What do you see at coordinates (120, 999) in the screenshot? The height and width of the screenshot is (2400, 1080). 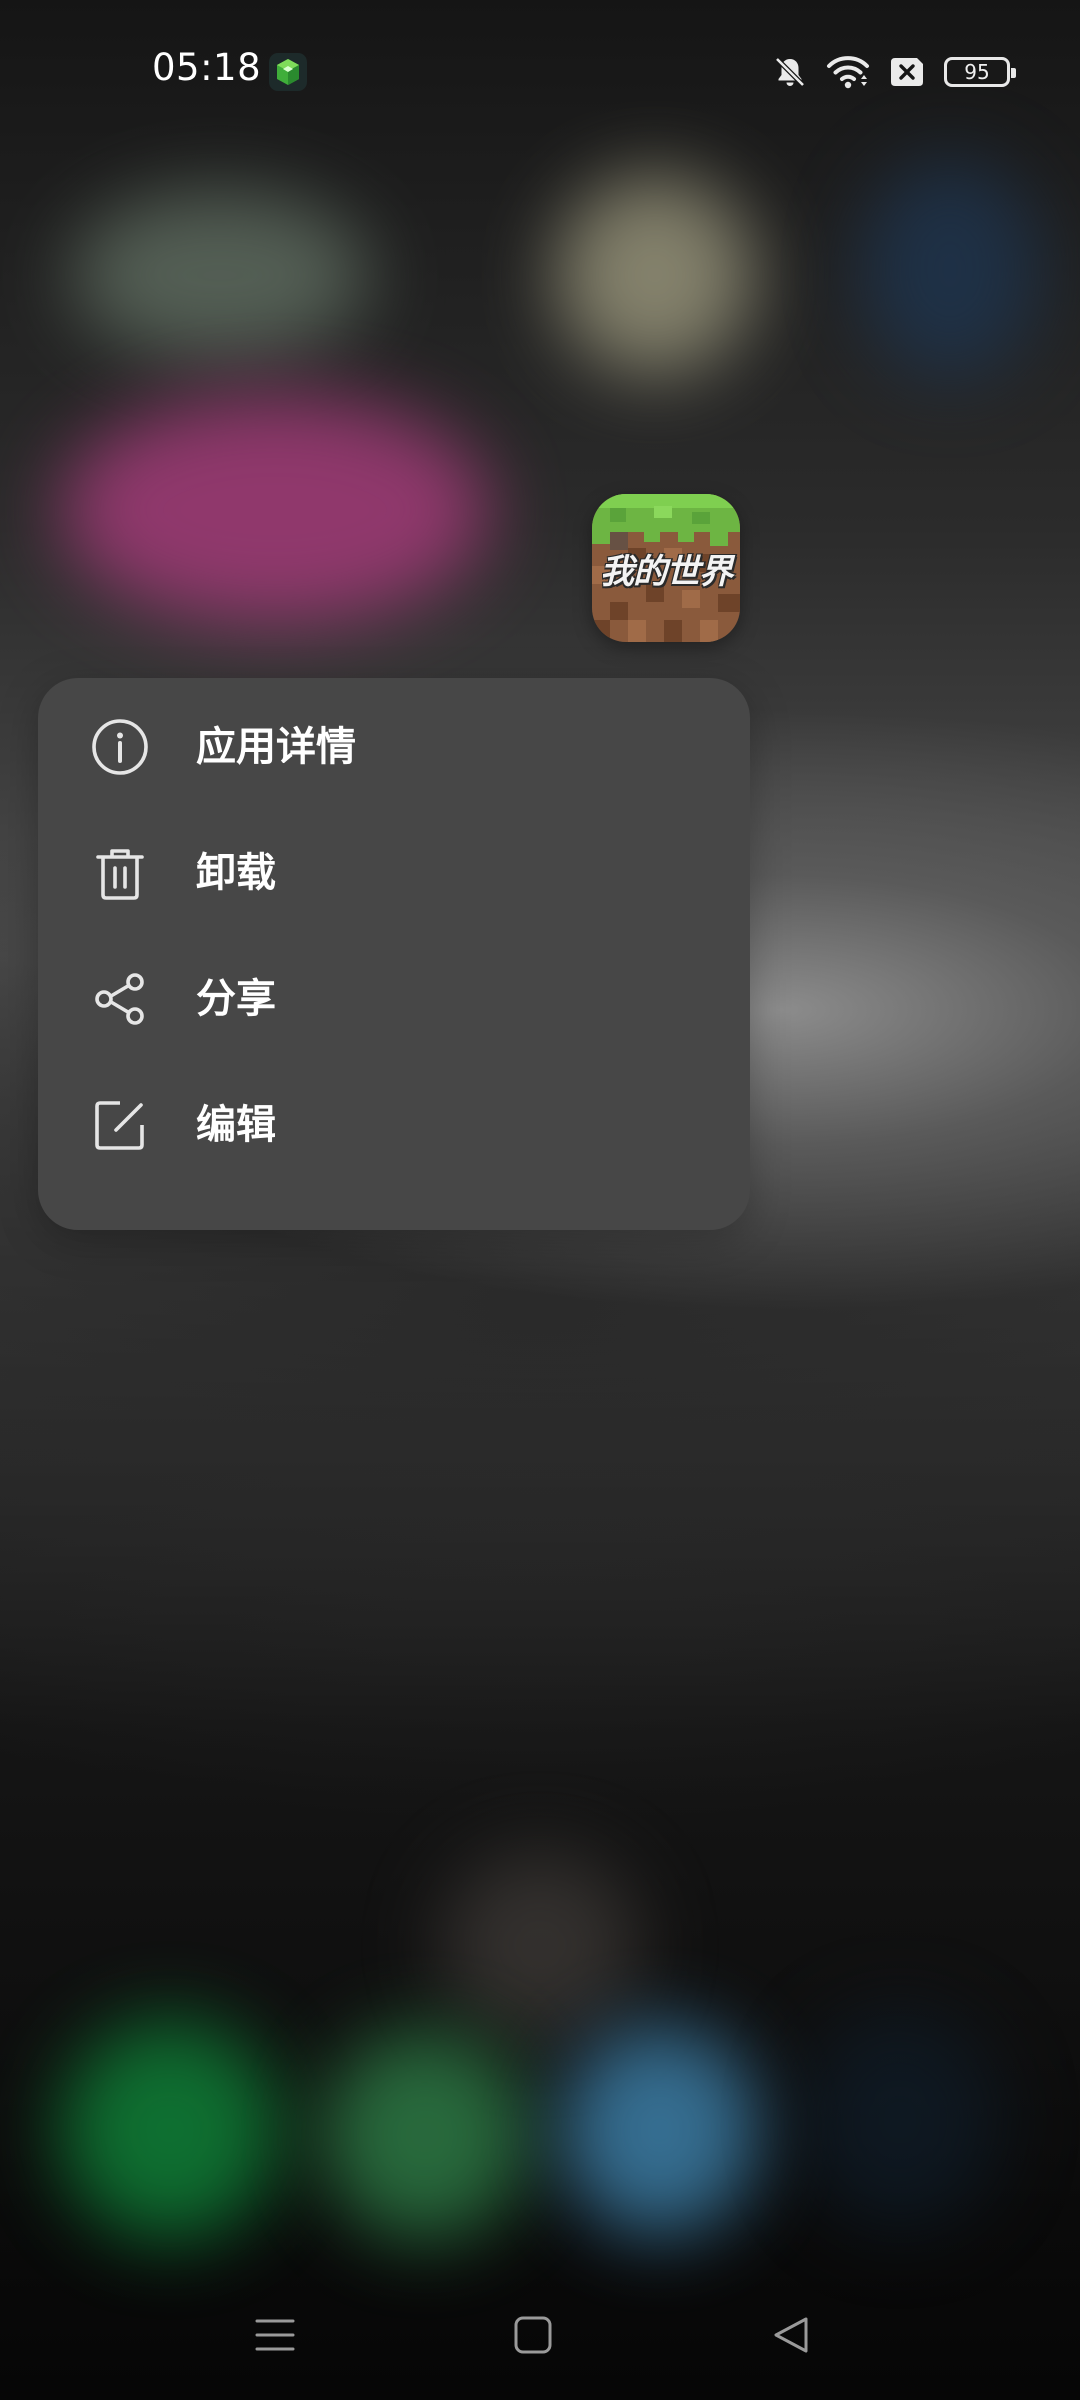 I see `share-icon` at bounding box center [120, 999].